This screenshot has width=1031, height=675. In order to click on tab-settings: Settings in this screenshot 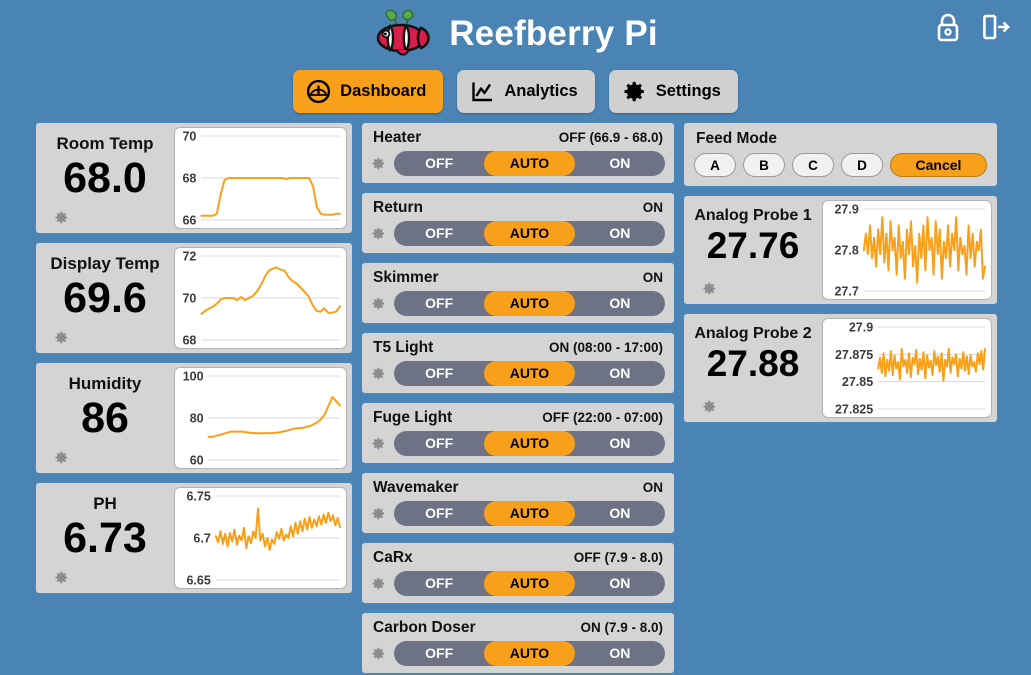, I will do `click(673, 91)`.